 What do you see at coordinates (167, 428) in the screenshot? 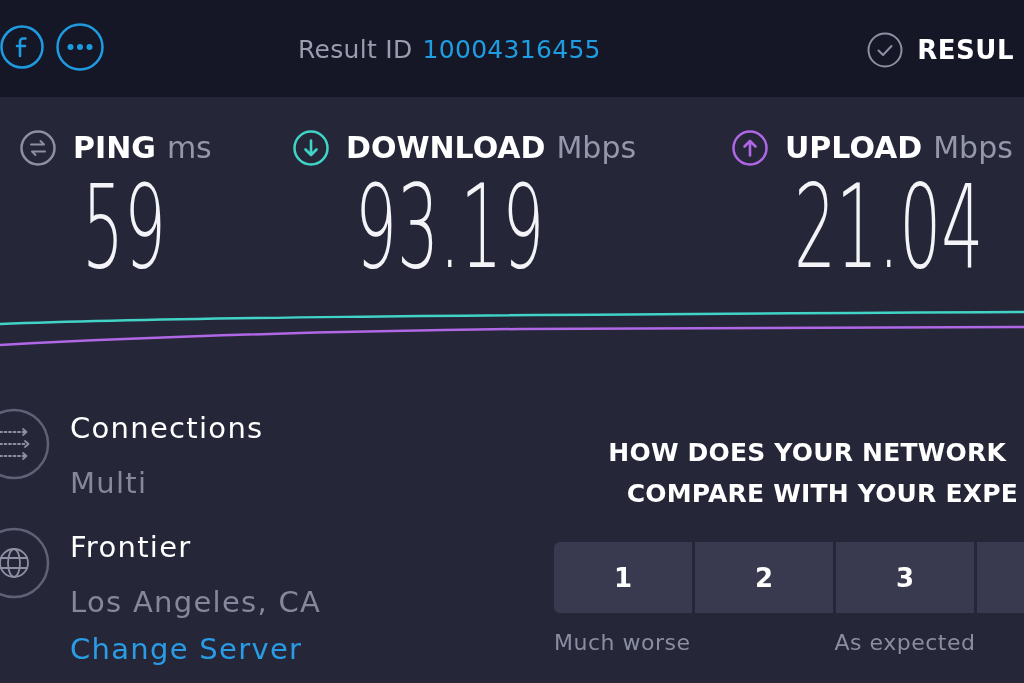
I see `info-title: Connections` at bounding box center [167, 428].